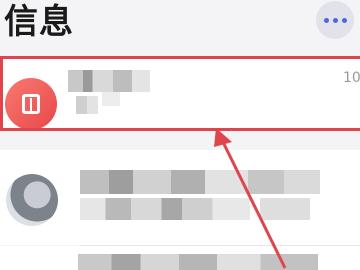 This screenshot has width=360, height=270. Describe the element at coordinates (223, 137) in the screenshot. I see `arrow-head-icon` at that location.